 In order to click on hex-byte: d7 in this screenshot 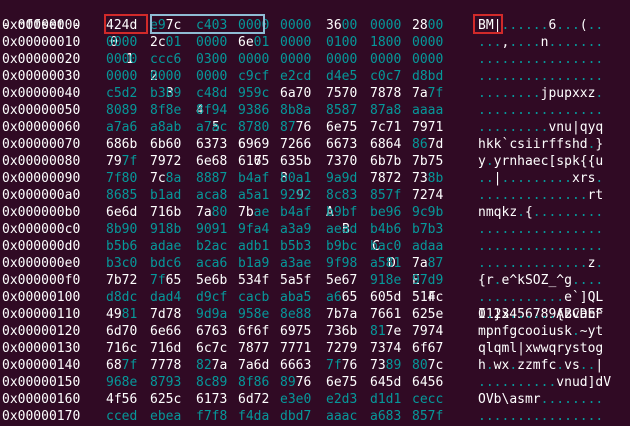, I will do `click(303, 416)`.